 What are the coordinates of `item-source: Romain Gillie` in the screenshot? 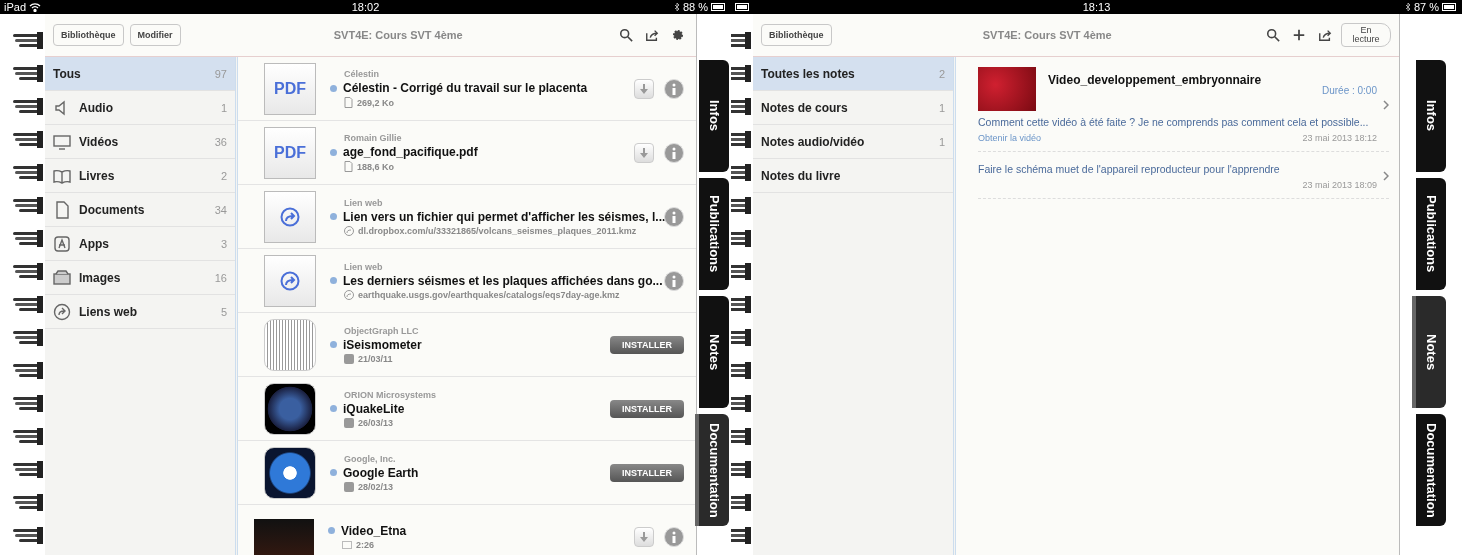 It's located at (373, 138).